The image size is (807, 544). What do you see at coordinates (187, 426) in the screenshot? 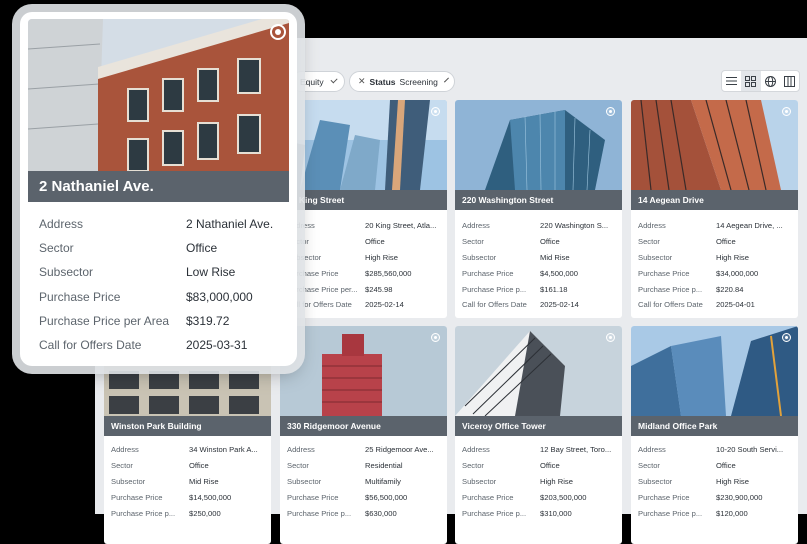
I see `card-title: Winston Park Building` at bounding box center [187, 426].